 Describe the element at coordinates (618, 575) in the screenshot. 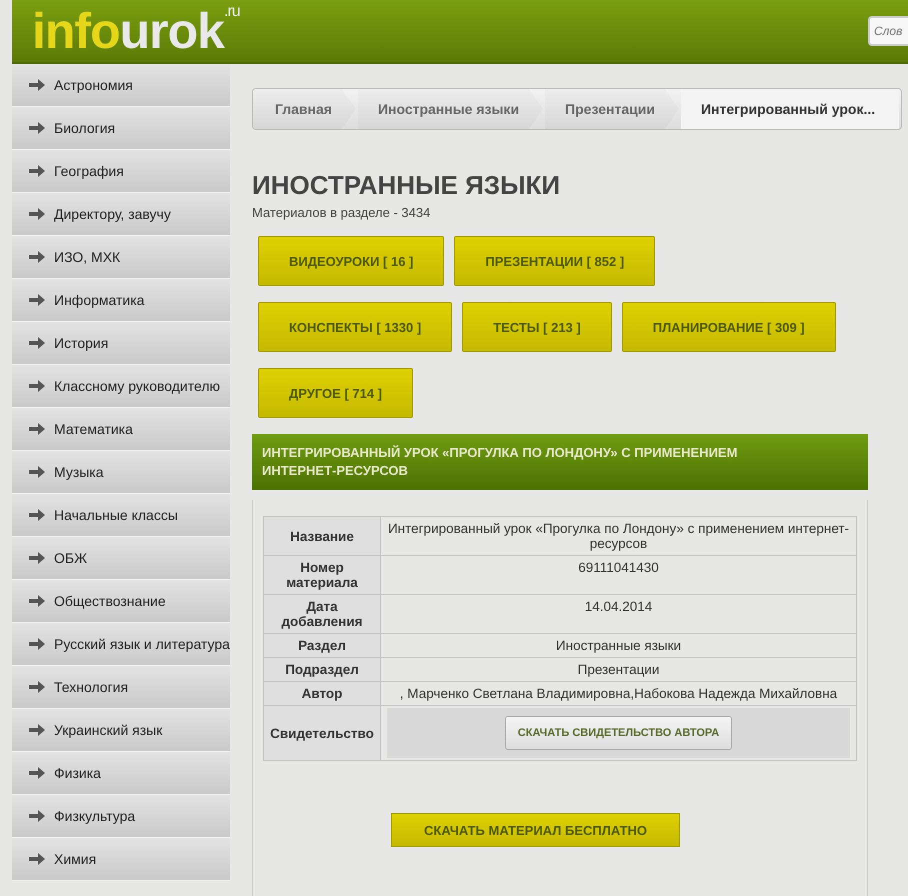

I see `field-value: 69111041430` at that location.